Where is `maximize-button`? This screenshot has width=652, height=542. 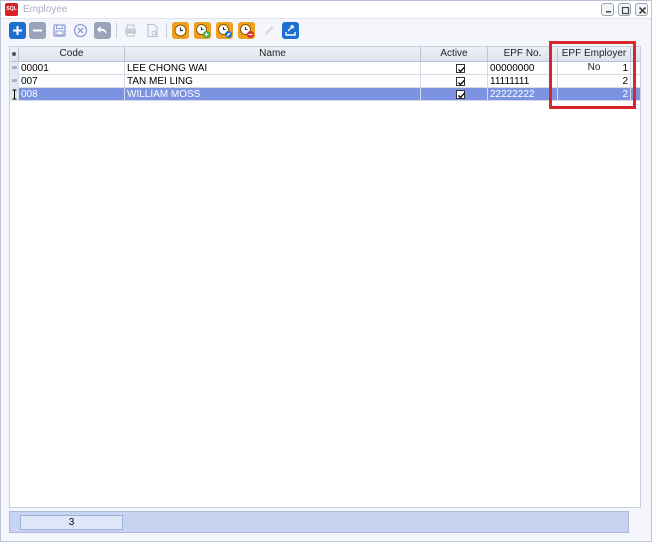 maximize-button is located at coordinates (624, 9).